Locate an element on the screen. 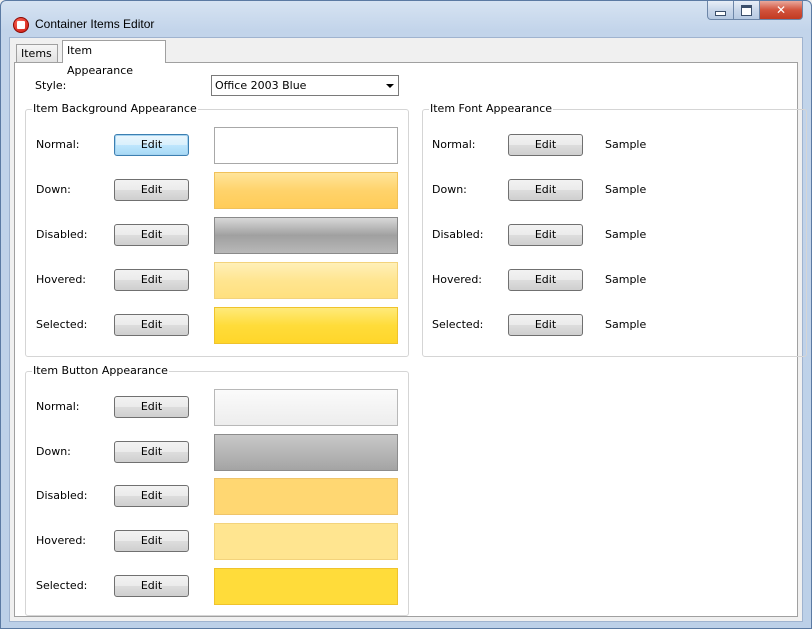  font-hovered-sample: Sample is located at coordinates (626, 279).